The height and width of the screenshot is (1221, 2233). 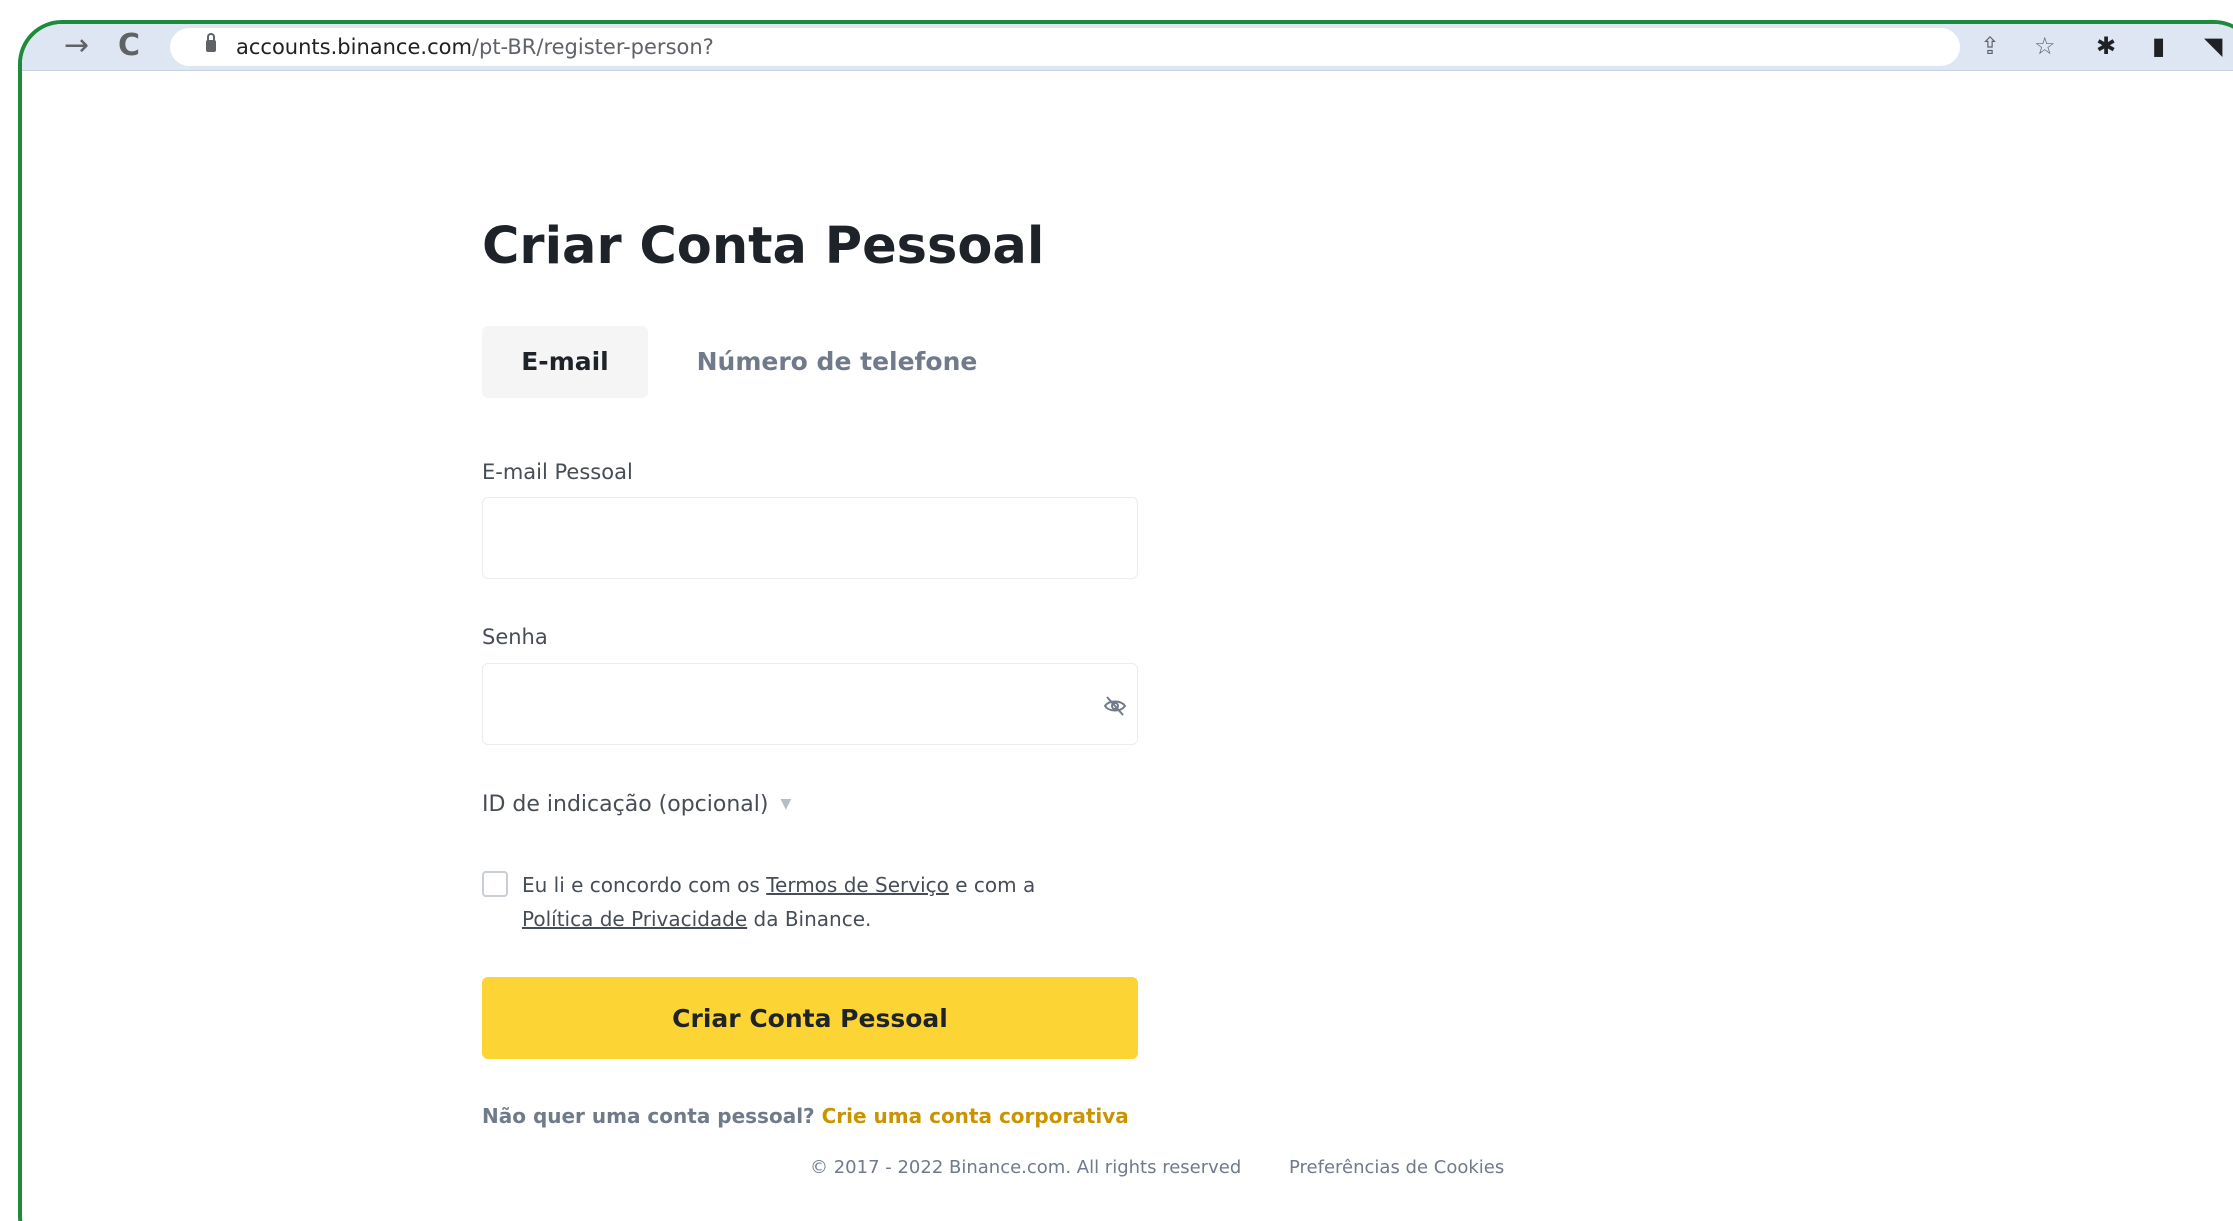 I want to click on referral-label: ID de indicação (opcional), so click(x=625, y=804).